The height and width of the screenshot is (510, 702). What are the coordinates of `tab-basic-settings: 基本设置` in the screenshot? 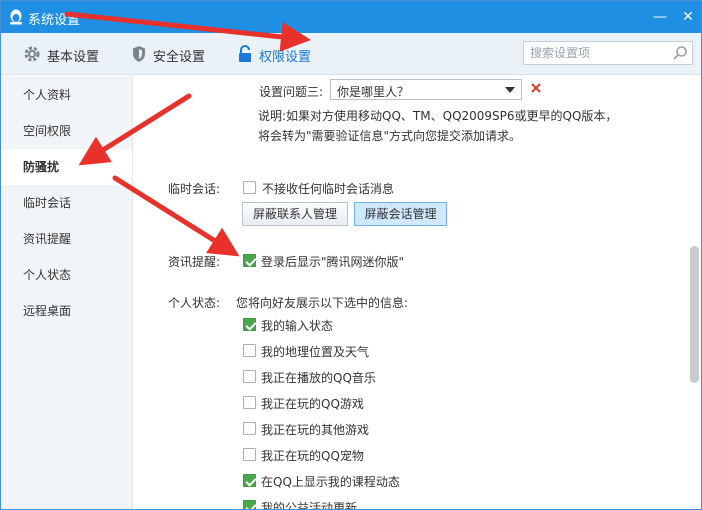 It's located at (68, 55).